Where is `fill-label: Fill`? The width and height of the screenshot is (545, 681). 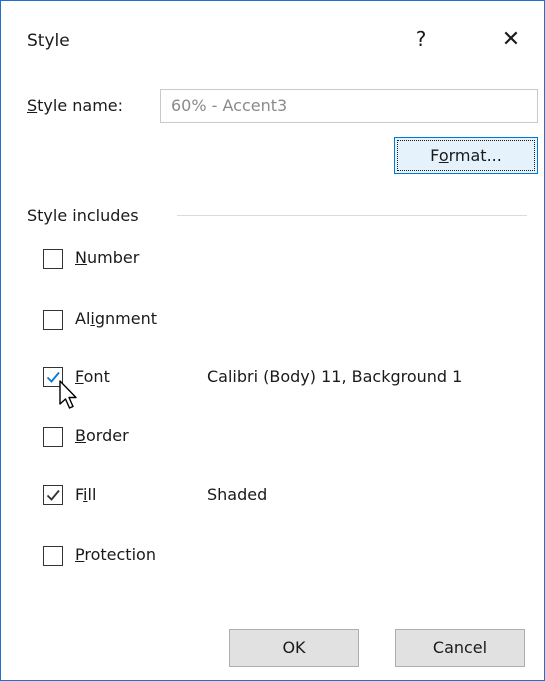 fill-label: Fill is located at coordinates (85, 494).